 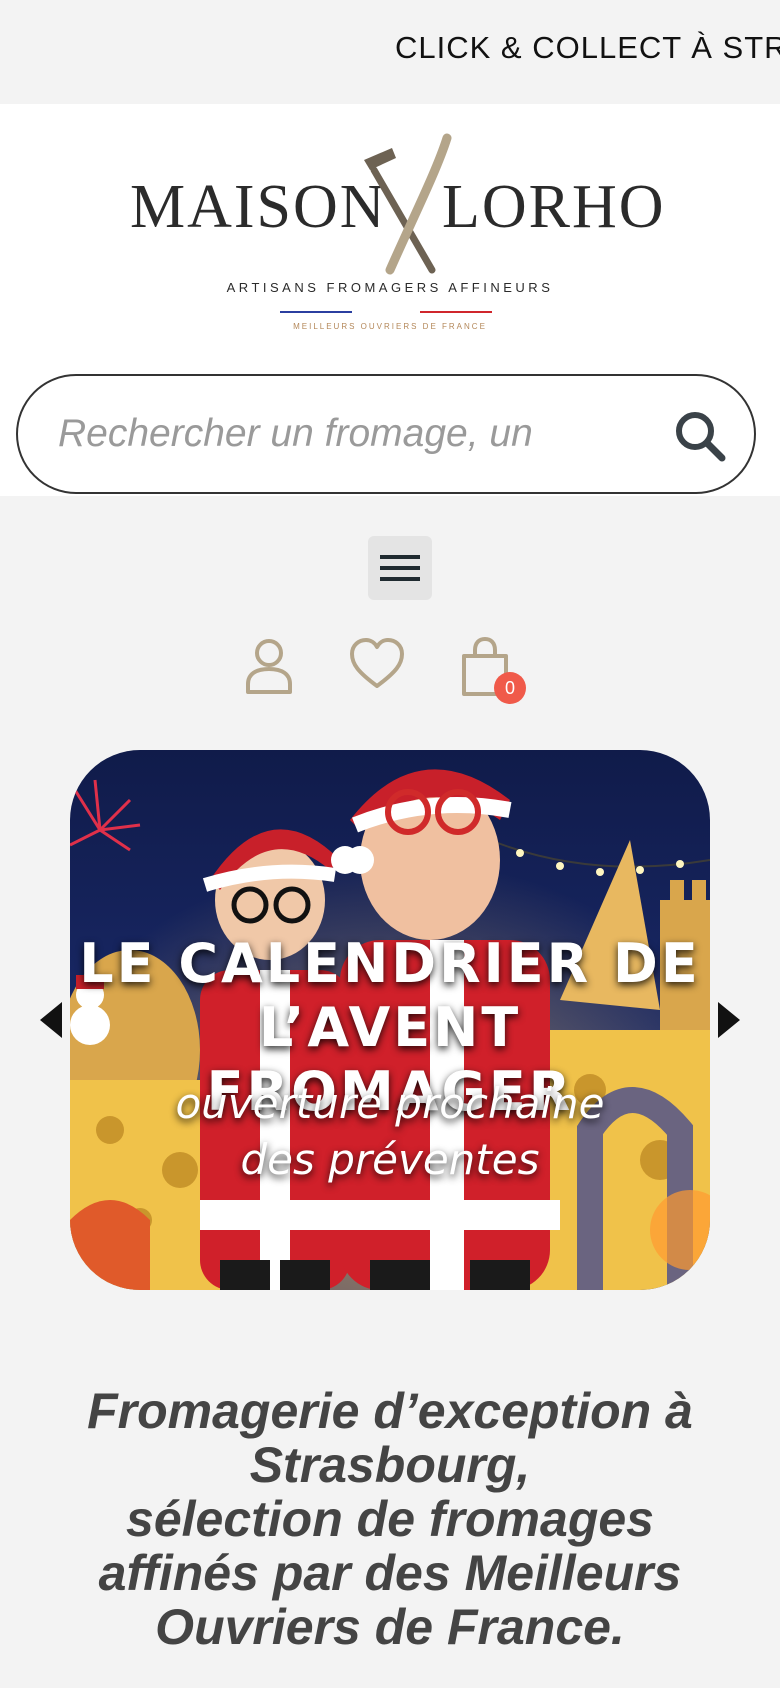 I want to click on logo-mof-label: MEILLEURS OUVRIERS DE FRANCE, so click(x=390, y=326).